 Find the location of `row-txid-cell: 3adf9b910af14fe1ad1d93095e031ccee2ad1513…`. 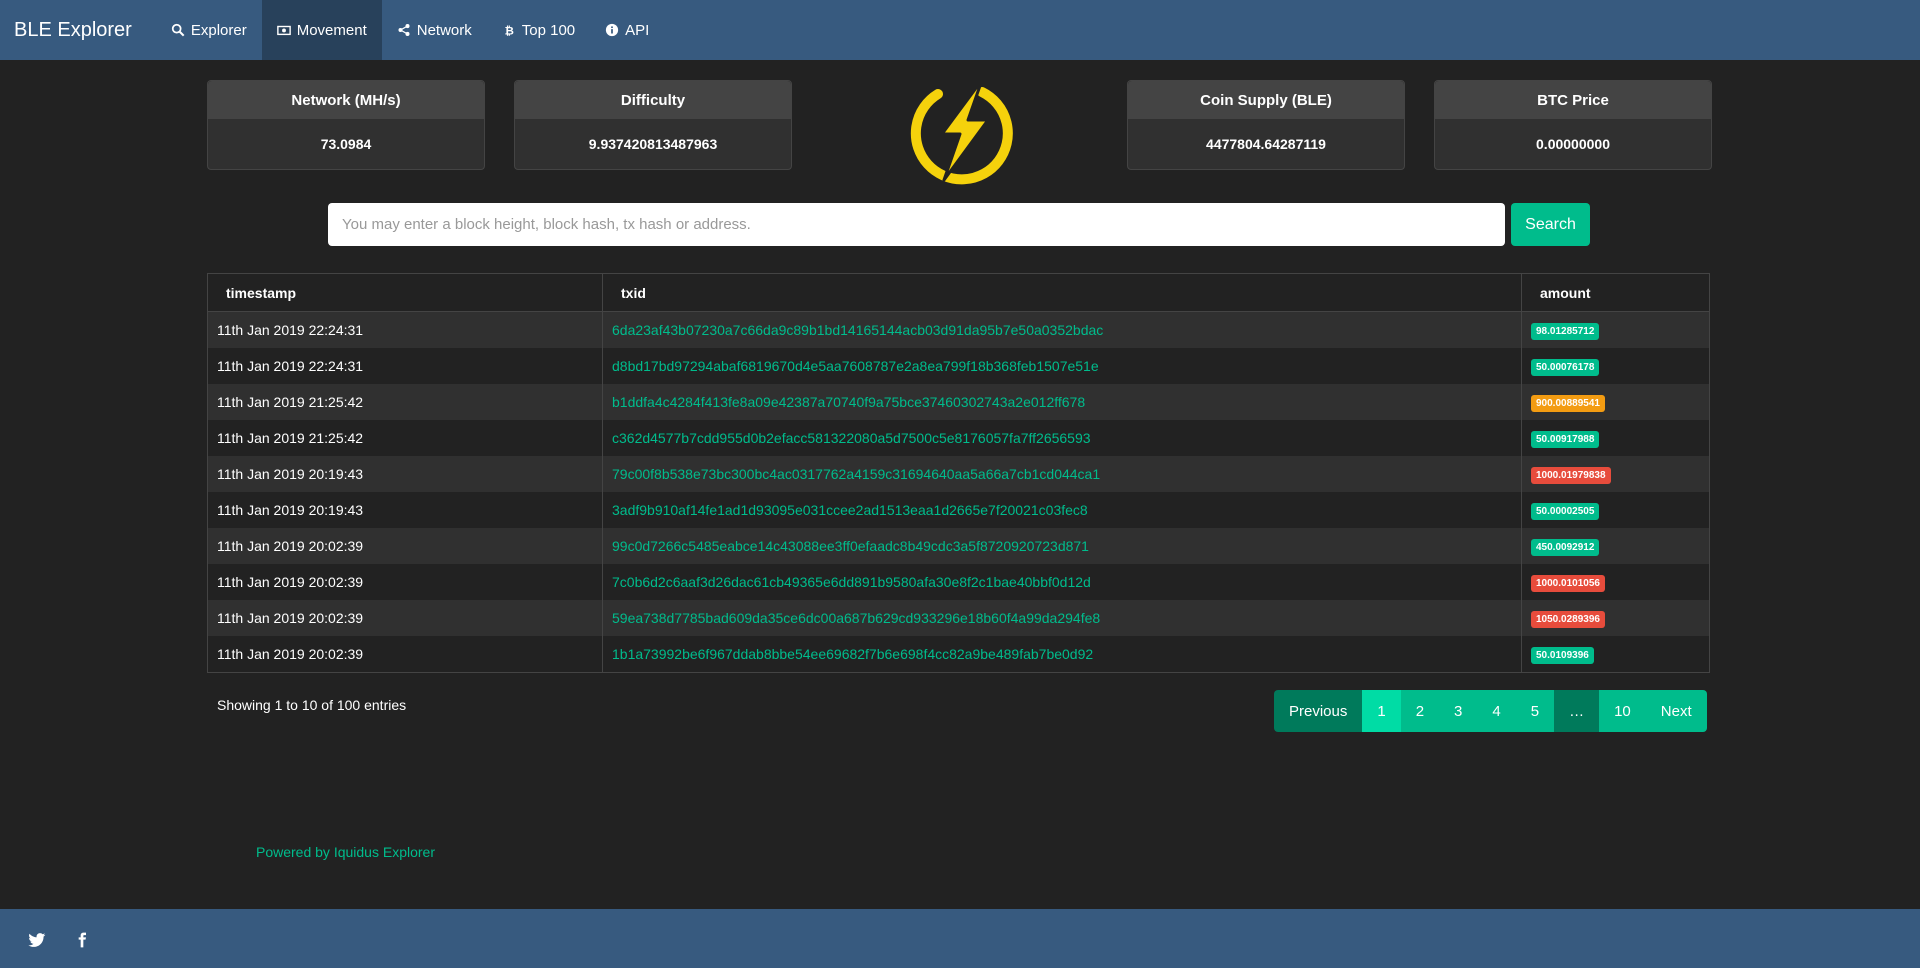

row-txid-cell: 3adf9b910af14fe1ad1d93095e031ccee2ad1513… is located at coordinates (1062, 510).